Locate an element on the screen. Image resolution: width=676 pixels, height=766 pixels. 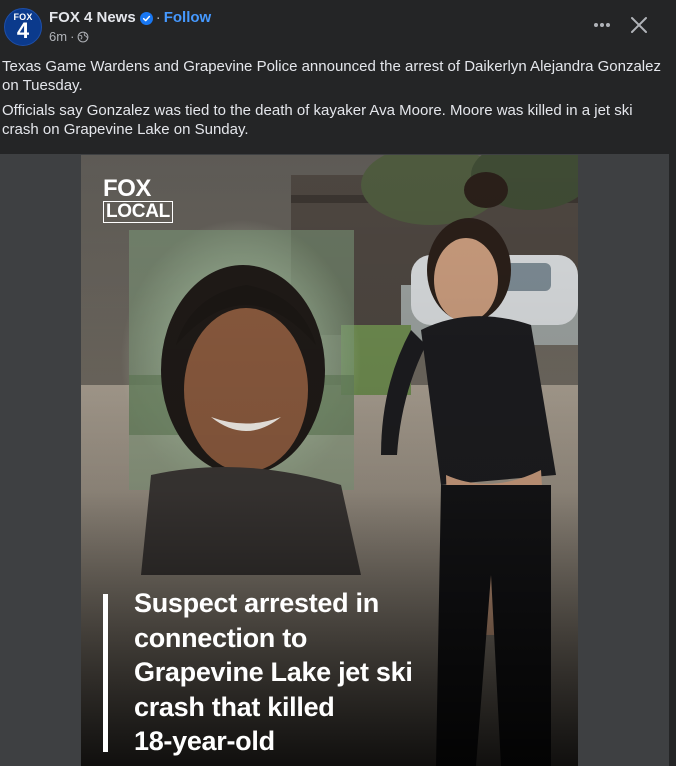
post-meta: 6m · is located at coordinates (69, 36).